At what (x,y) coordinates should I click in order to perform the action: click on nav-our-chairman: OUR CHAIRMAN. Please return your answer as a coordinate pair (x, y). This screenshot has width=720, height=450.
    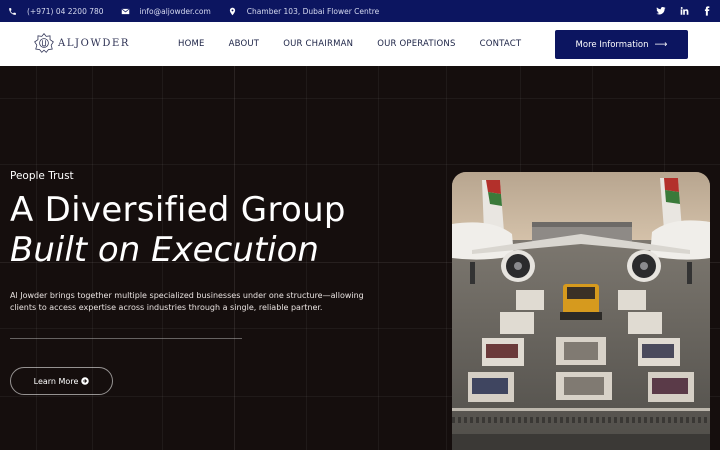
    Looking at the image, I should click on (318, 44).